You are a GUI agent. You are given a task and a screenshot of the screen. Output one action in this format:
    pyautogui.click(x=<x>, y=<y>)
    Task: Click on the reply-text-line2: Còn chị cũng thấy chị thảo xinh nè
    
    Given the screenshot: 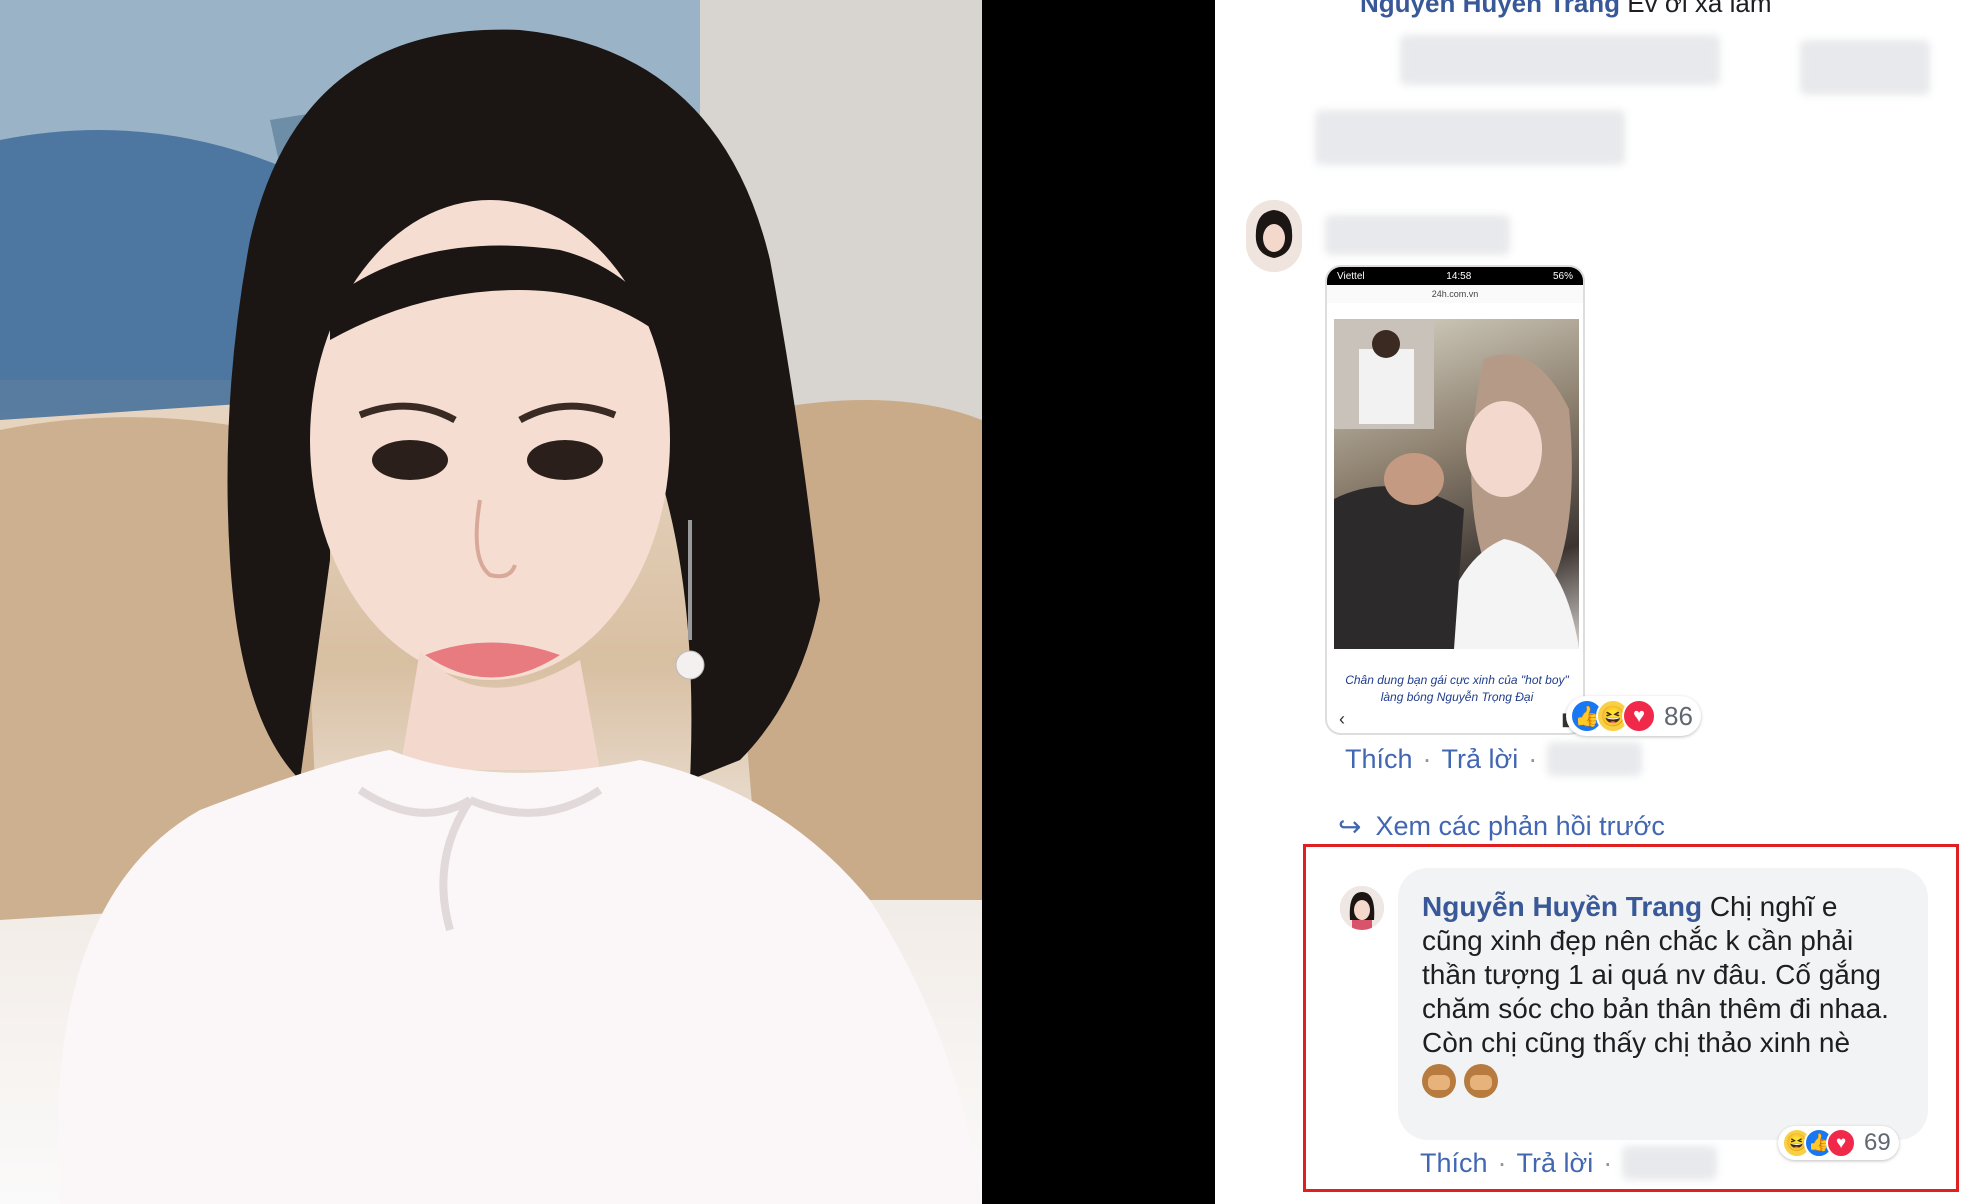 What is the action you would take?
    pyautogui.click(x=1636, y=1042)
    